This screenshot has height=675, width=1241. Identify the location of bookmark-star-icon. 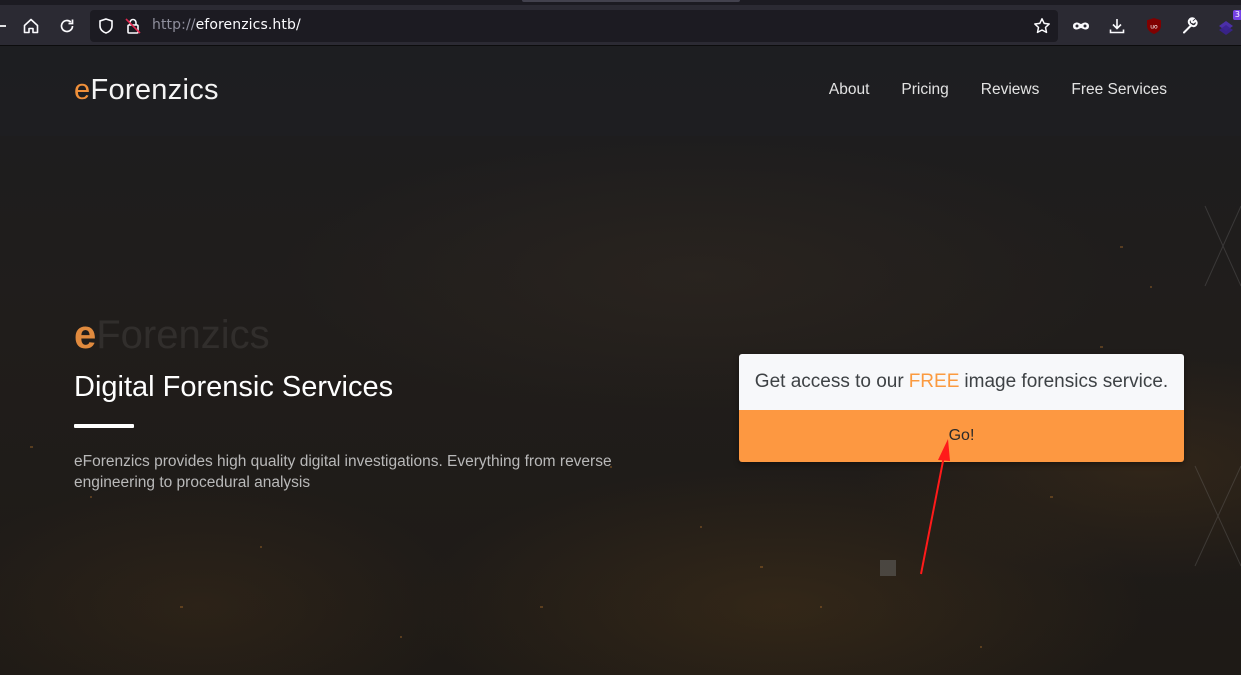
(1042, 26).